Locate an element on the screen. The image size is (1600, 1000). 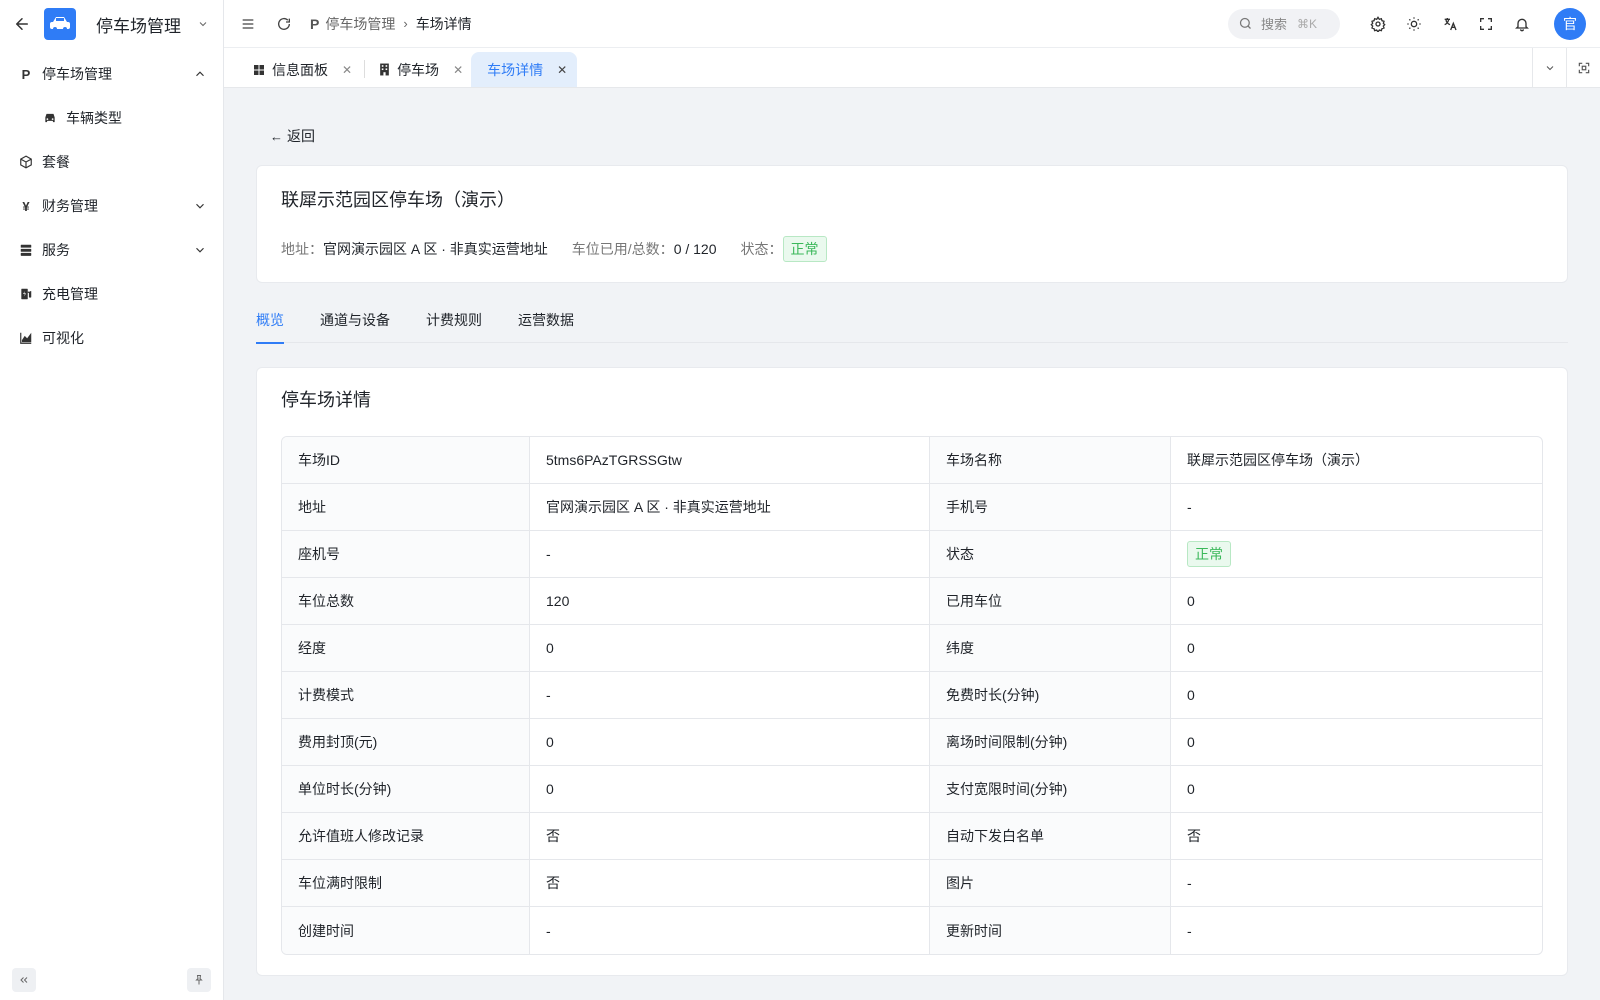
maximize-content-icon is located at coordinates (1583, 68).